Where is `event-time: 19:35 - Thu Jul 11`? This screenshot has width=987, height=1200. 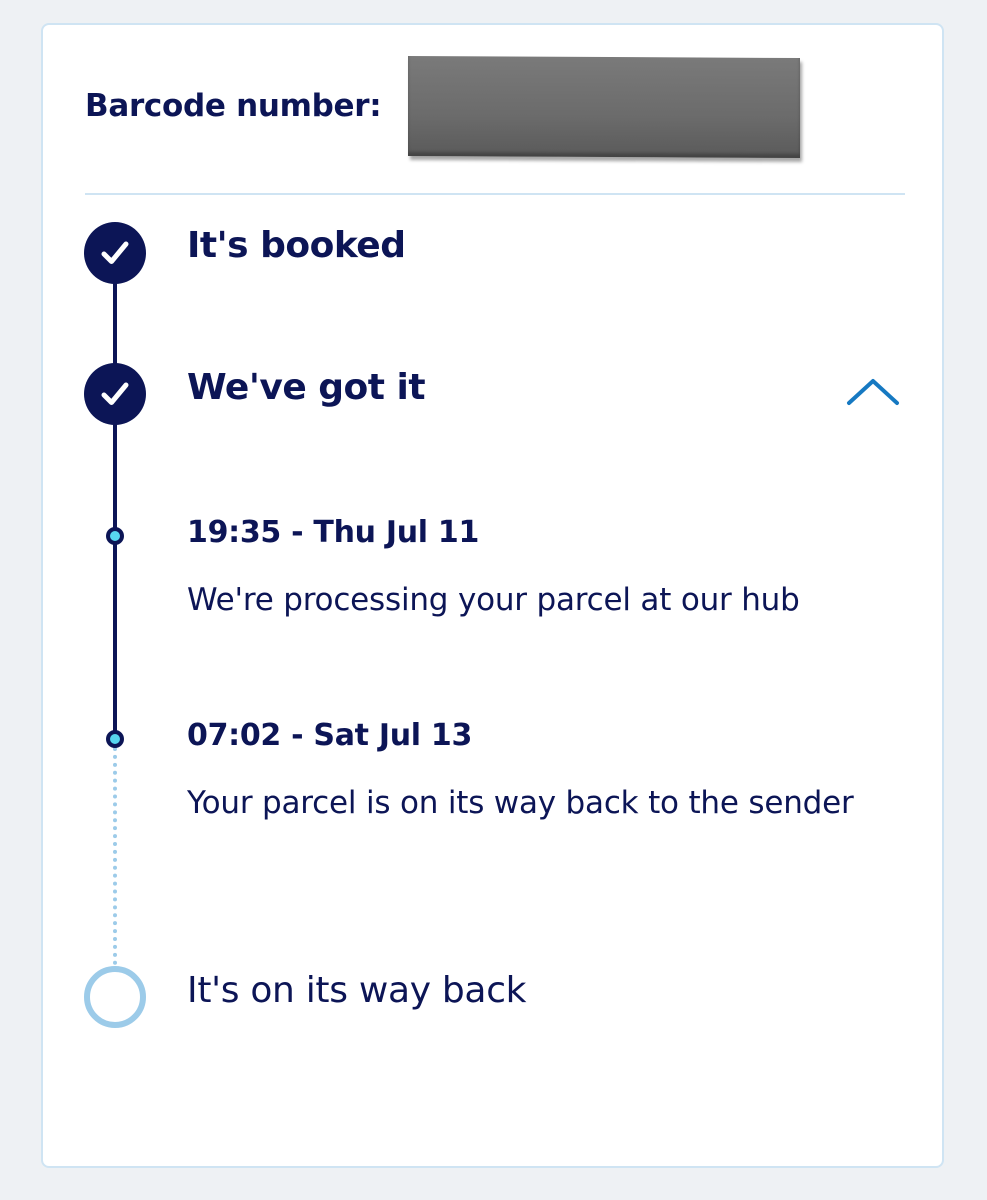 event-time: 19:35 - Thu Jul 11 is located at coordinates (333, 532).